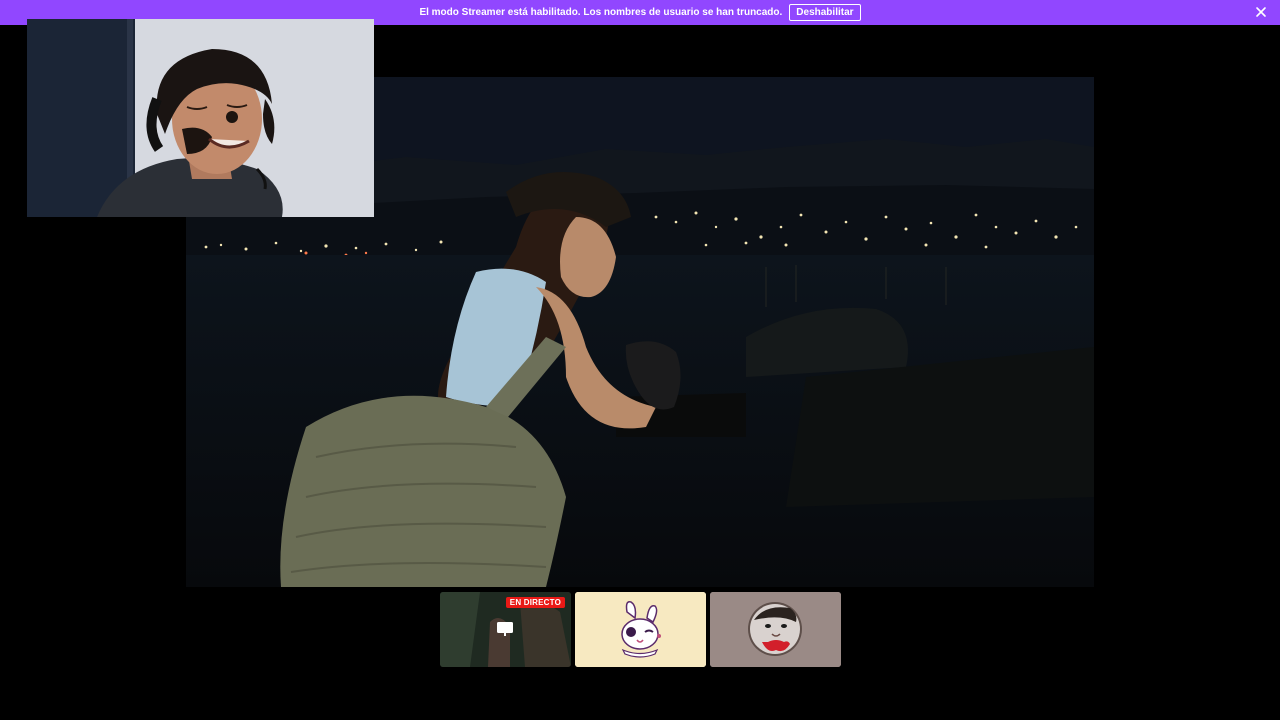  I want to click on webcam-overlay, so click(200, 118).